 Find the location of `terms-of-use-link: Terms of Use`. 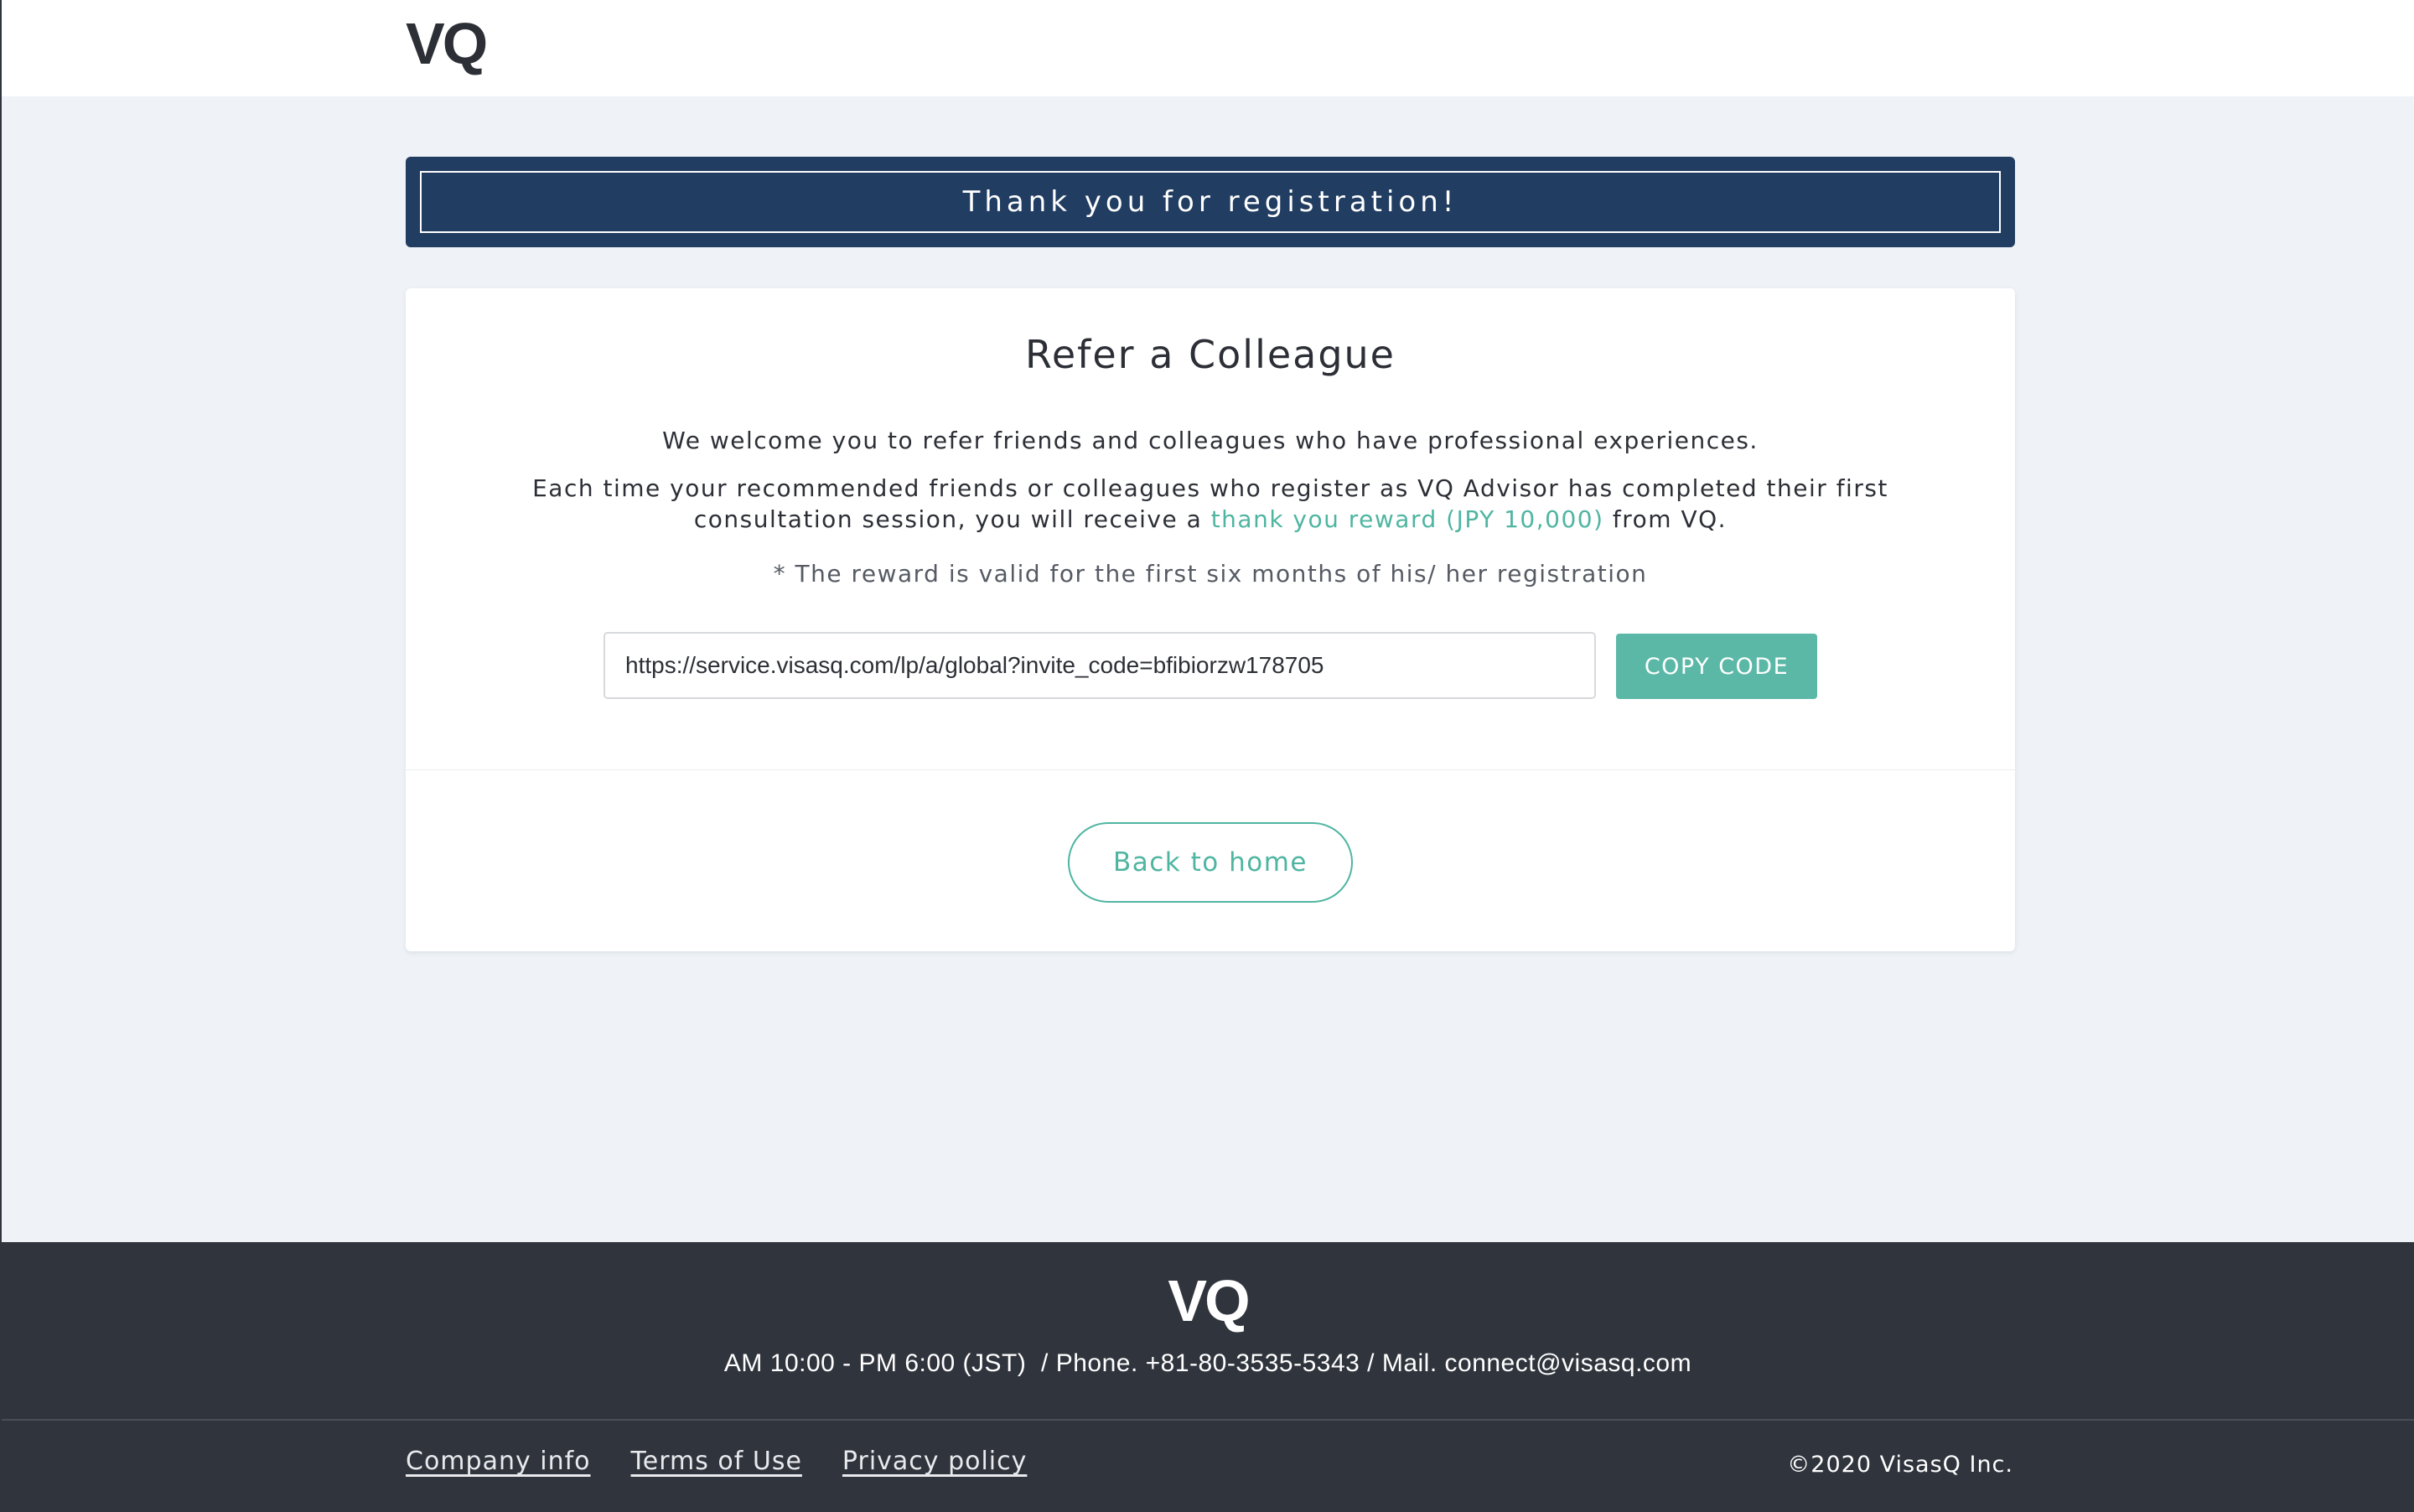

terms-of-use-link: Terms of Use is located at coordinates (717, 1461).